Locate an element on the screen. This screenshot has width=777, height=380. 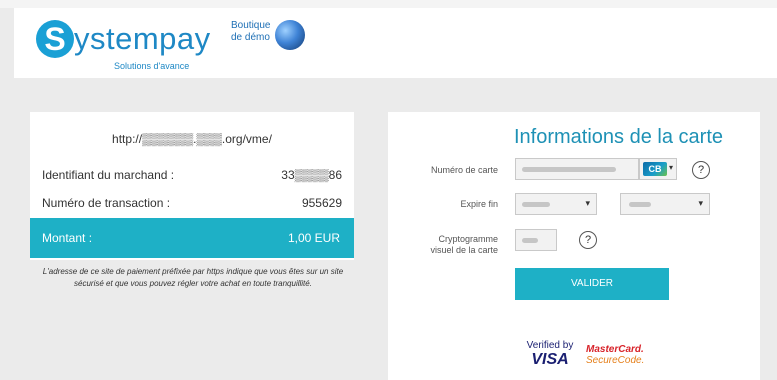
amount-value: 1,00 EUR is located at coordinates (313, 238).